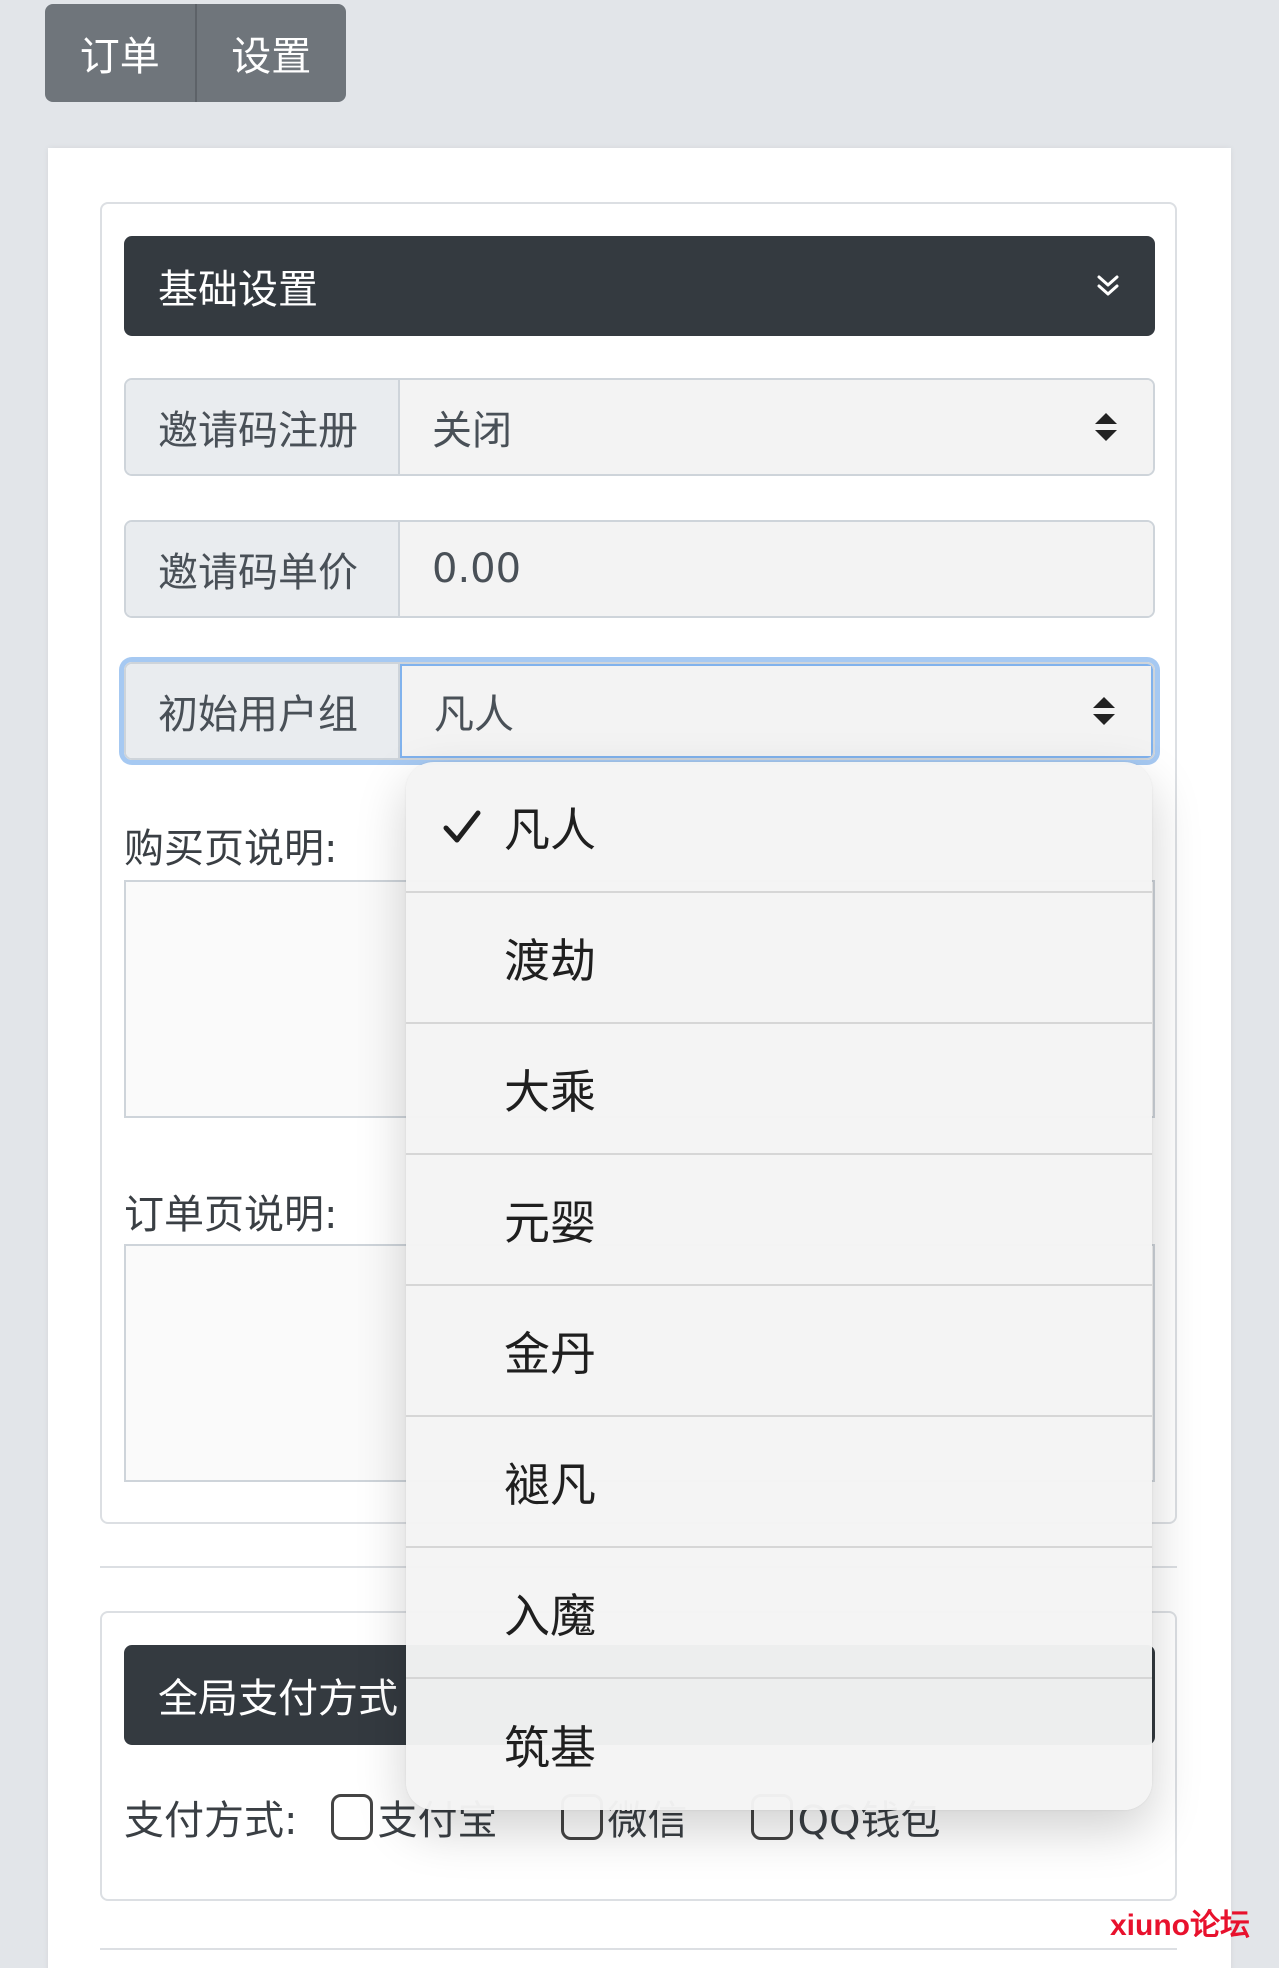  I want to click on payment-methods-label: 支付方式:, so click(211, 1821).